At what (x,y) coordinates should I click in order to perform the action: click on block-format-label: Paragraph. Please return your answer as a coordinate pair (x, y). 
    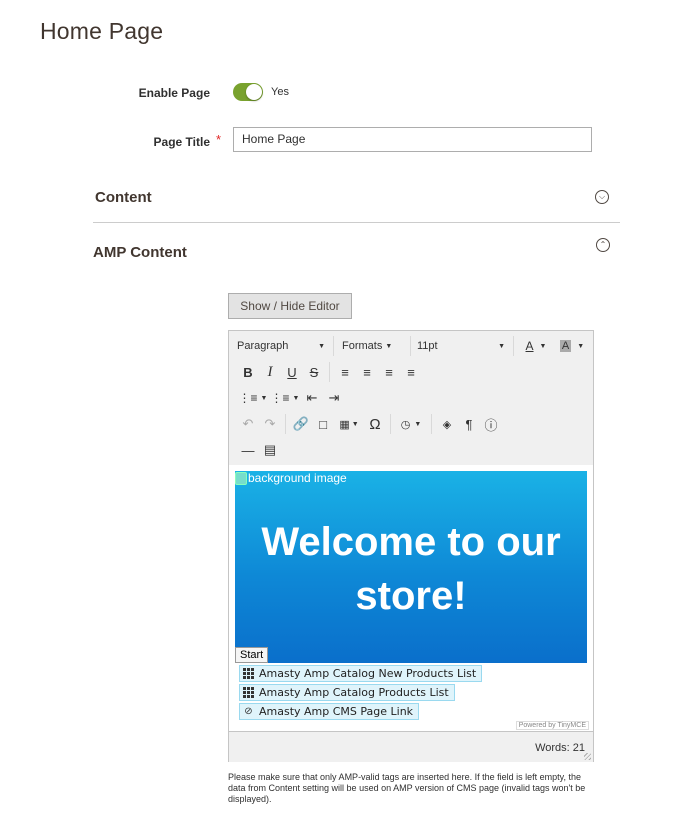
    Looking at the image, I should click on (263, 346).